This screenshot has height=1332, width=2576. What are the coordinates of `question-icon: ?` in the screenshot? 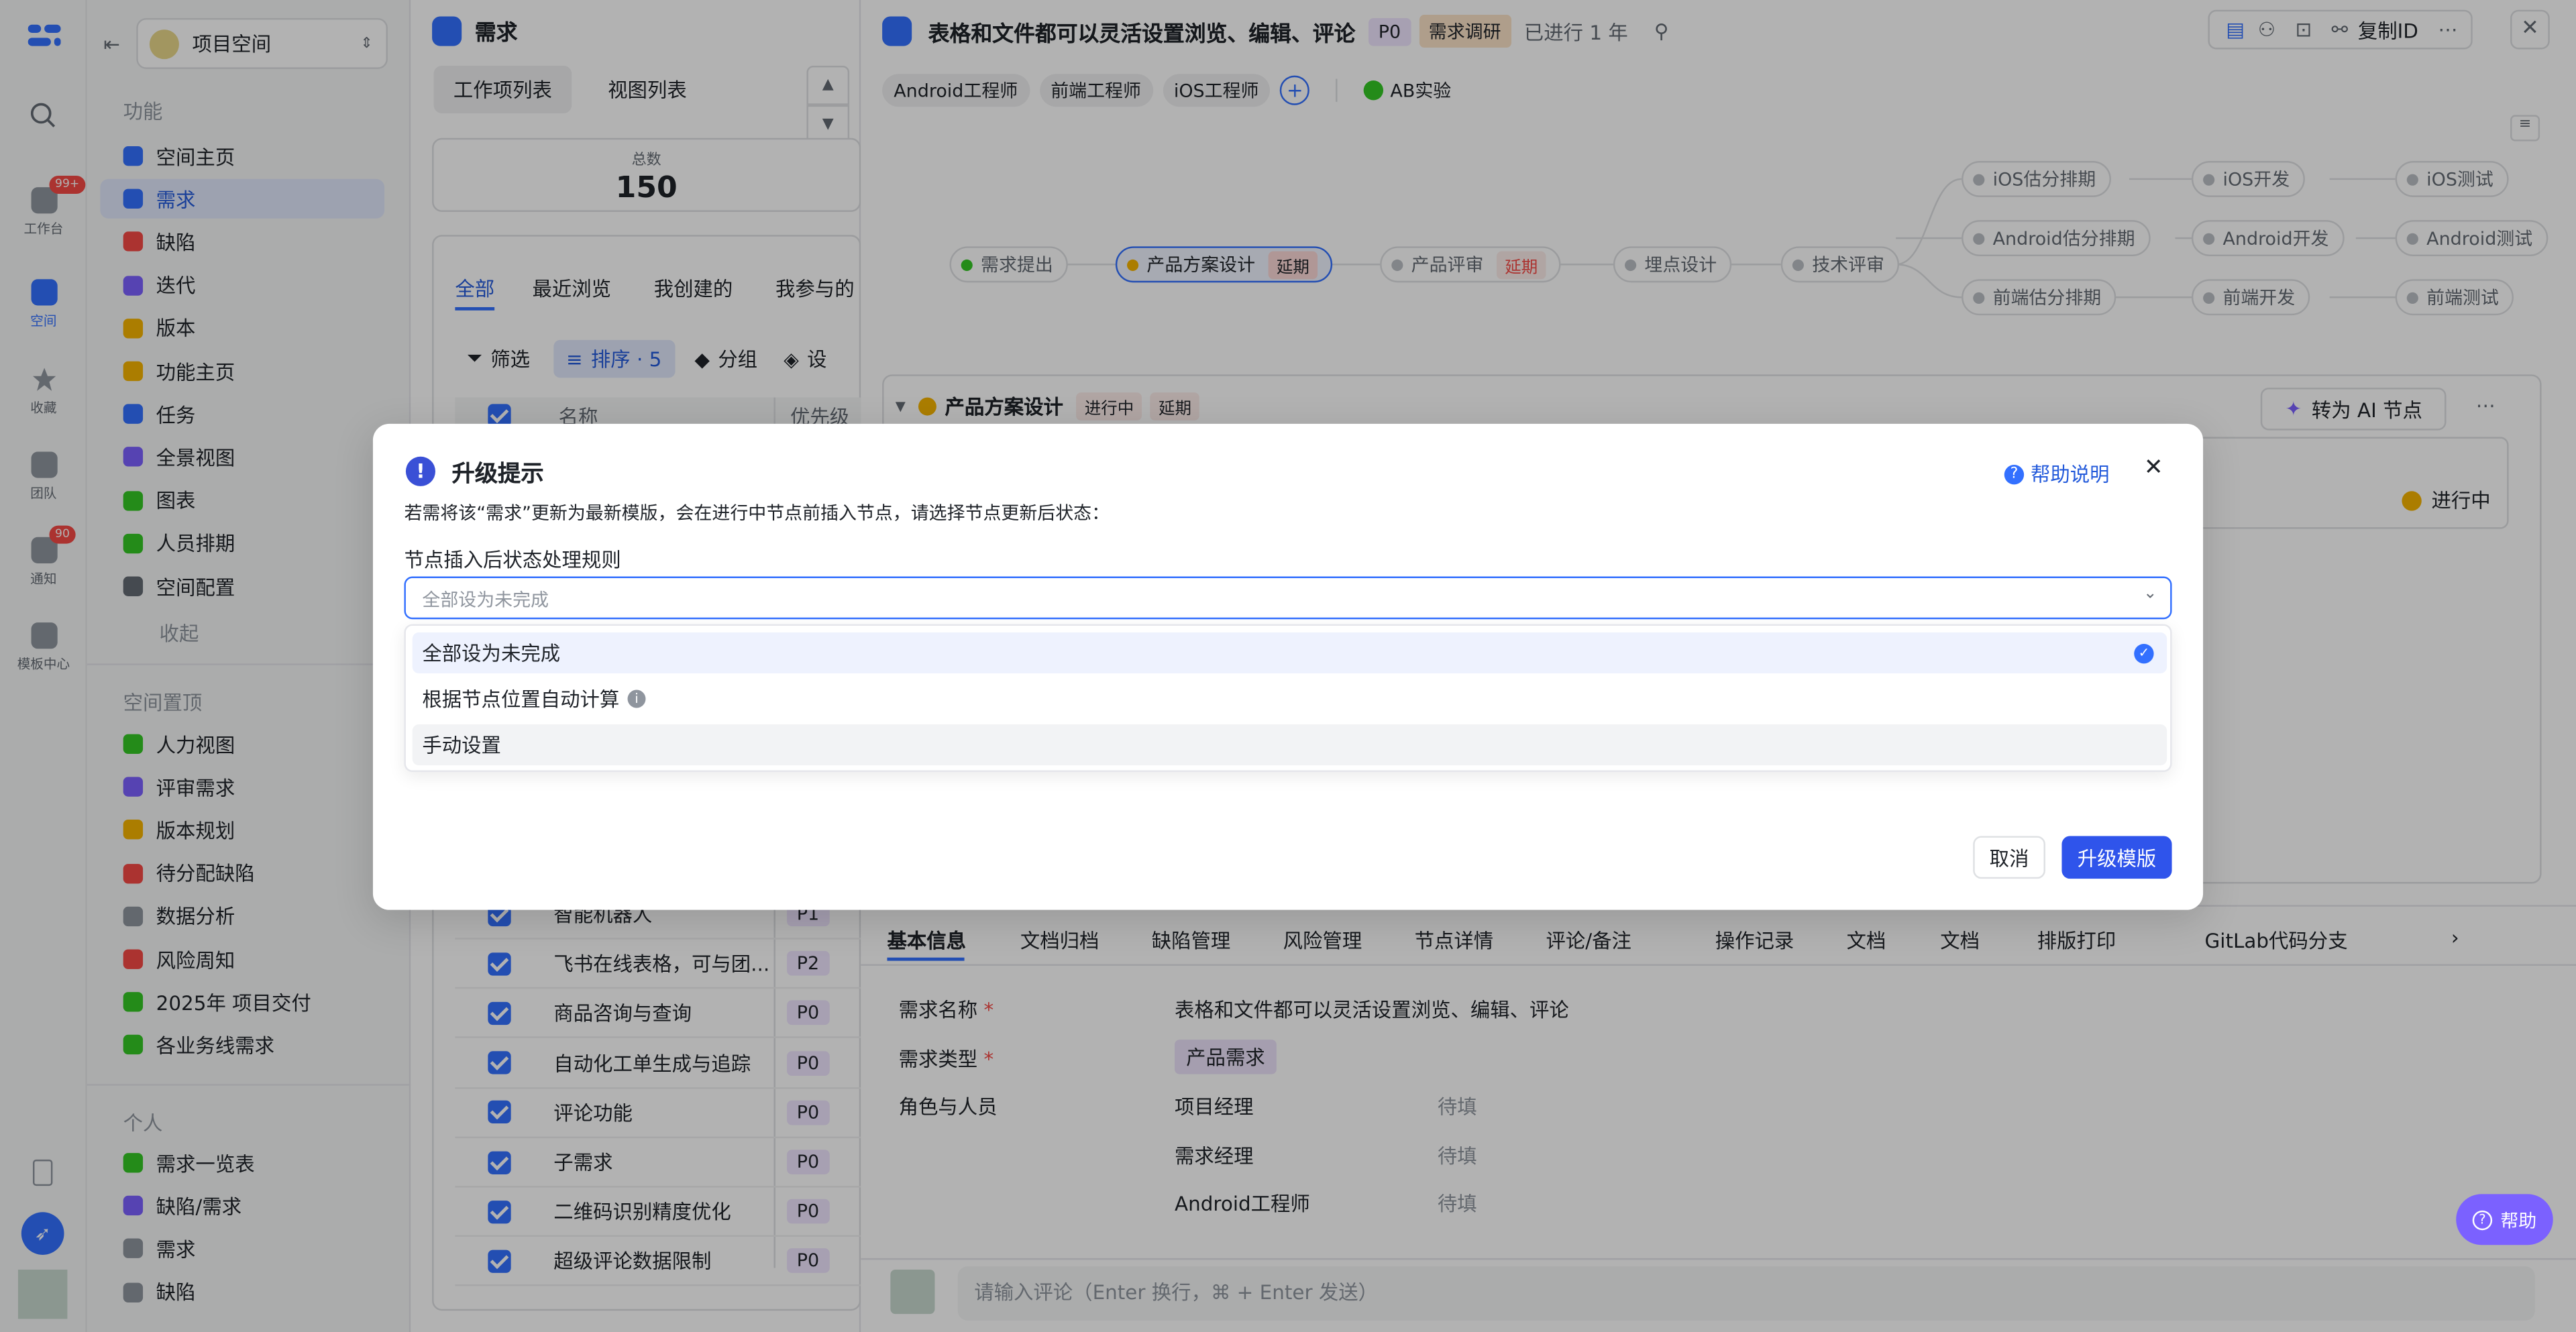 It's located at (2014, 473).